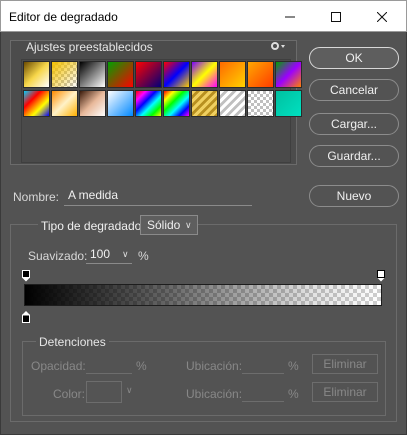  I want to click on delete-opacity-stop-button: Eliminar, so click(345, 364).